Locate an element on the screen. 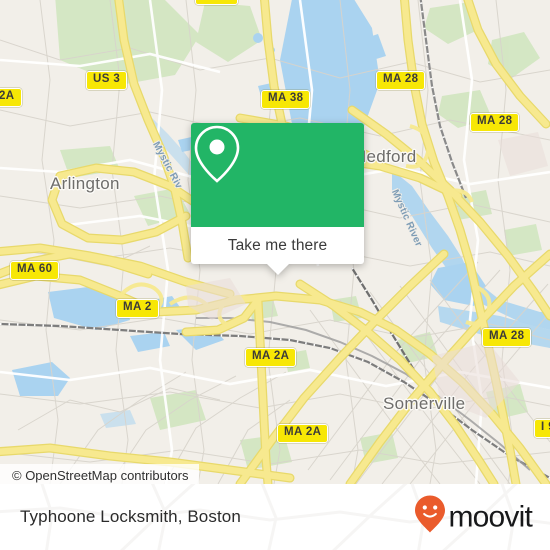 This screenshot has height=550, width=550. shield-ma-28-northeast: MA 28 is located at coordinates (495, 122).